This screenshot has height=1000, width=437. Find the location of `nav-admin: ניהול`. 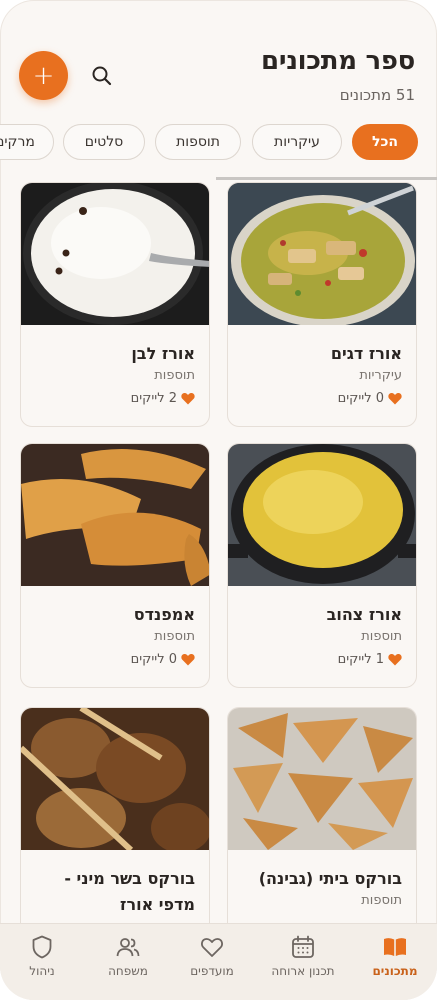

nav-admin: ניהול is located at coordinates (42, 956).